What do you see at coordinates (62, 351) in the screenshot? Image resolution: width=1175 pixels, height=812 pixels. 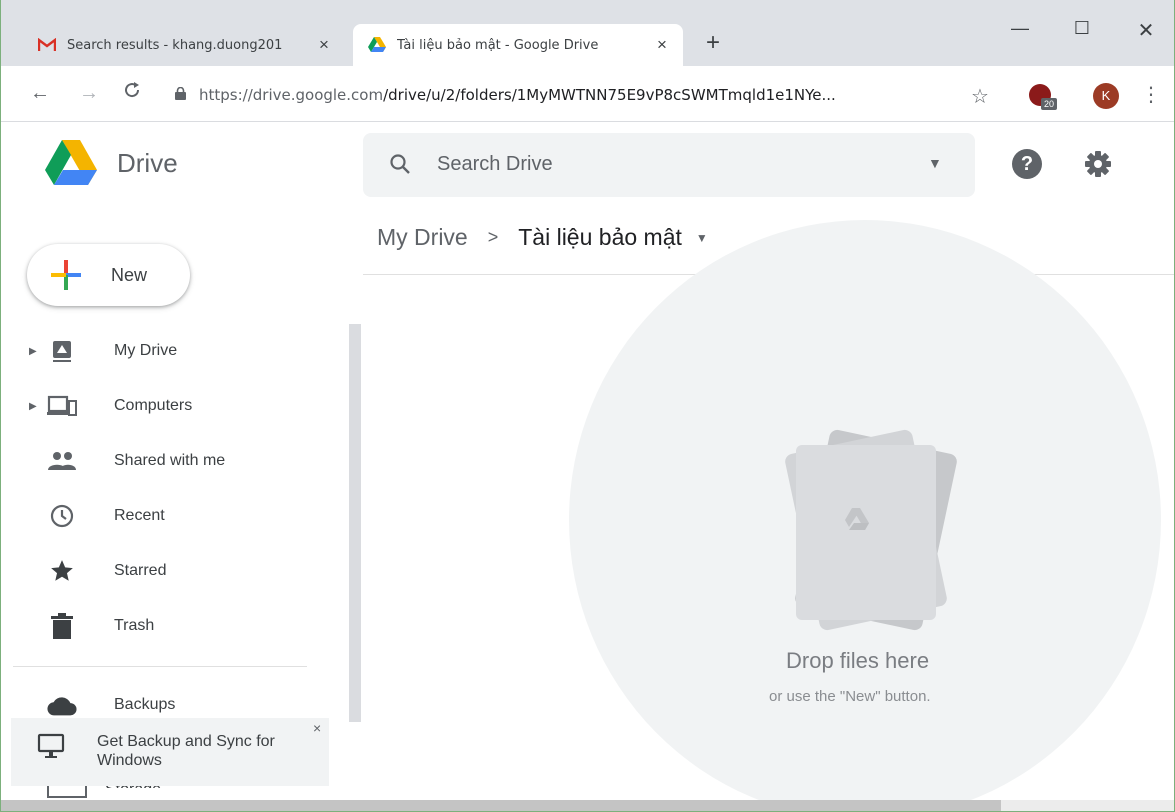 I see `my-drive-icon` at bounding box center [62, 351].